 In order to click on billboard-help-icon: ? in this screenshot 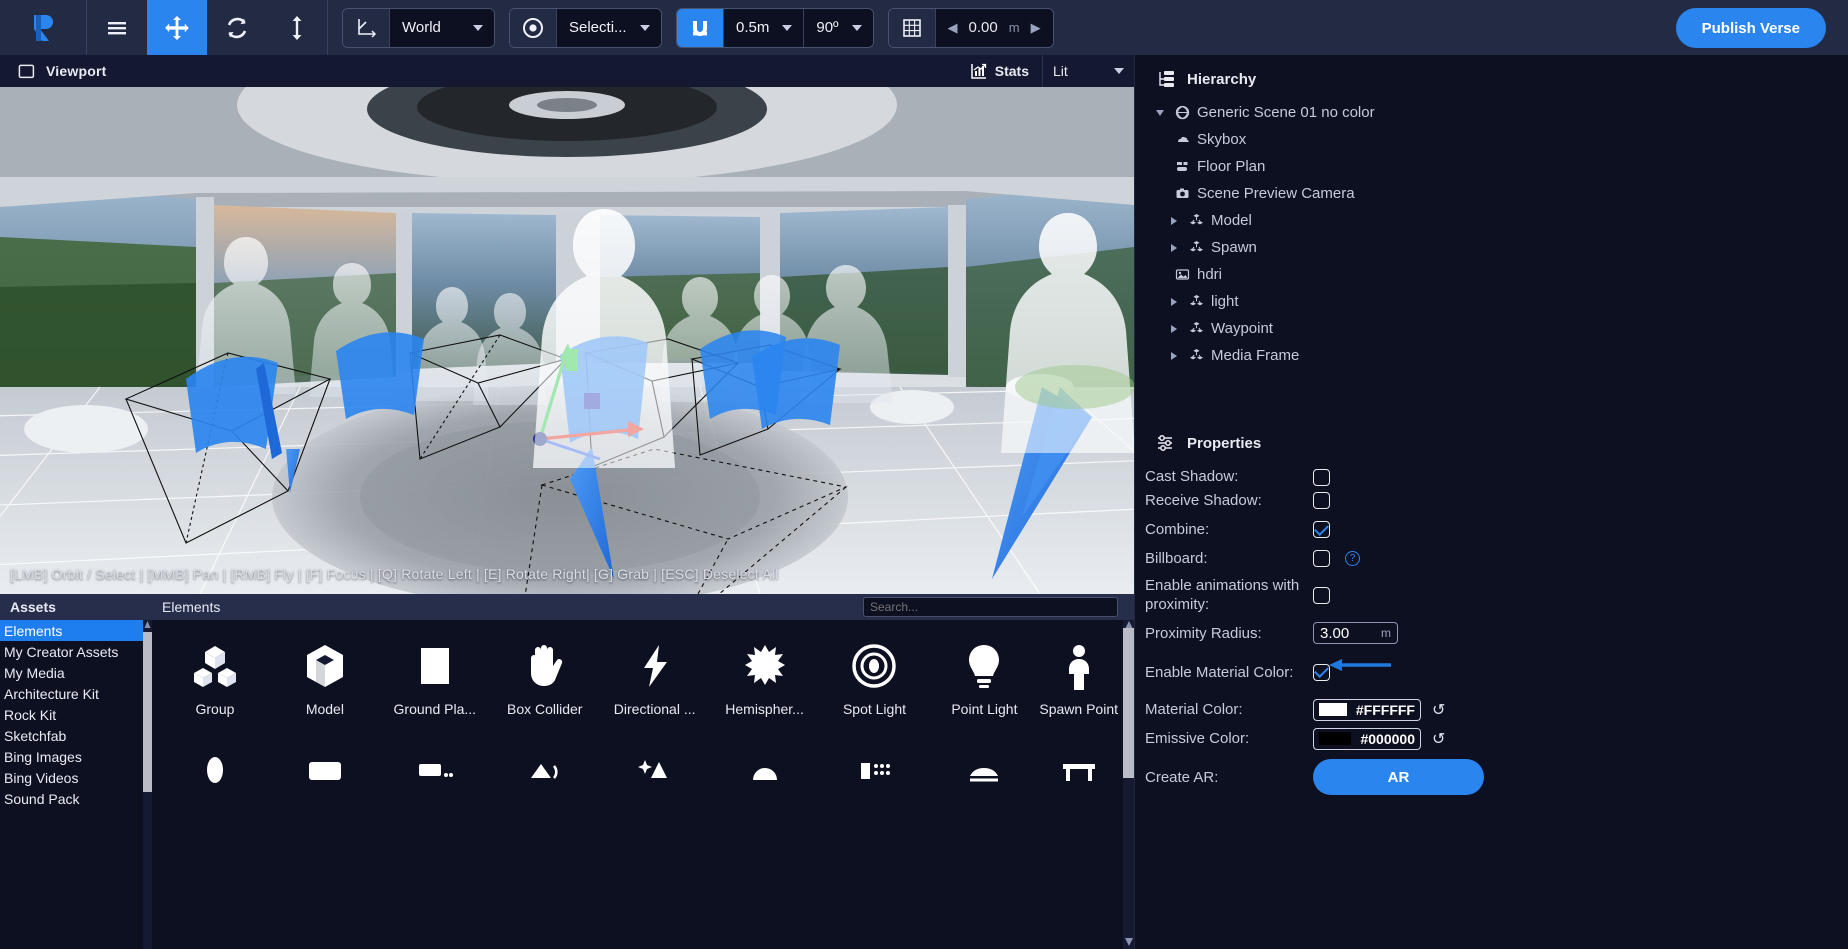, I will do `click(1352, 558)`.